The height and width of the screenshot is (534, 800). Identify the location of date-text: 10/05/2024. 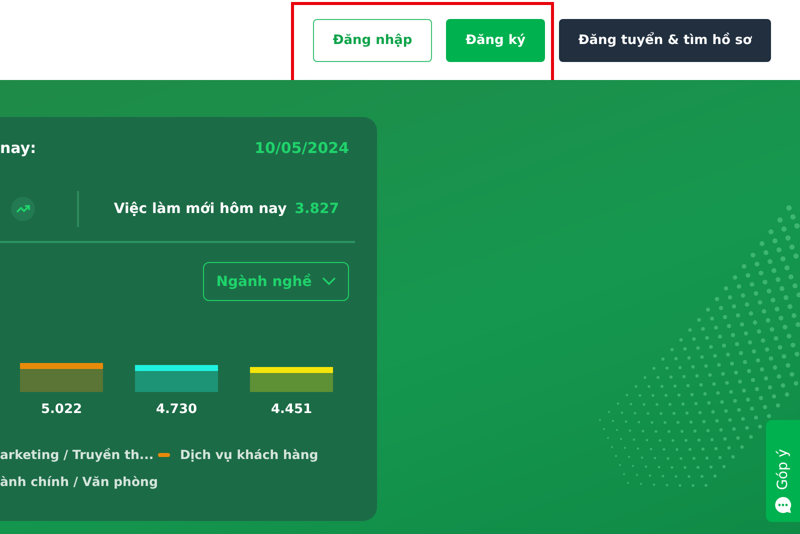
(301, 148).